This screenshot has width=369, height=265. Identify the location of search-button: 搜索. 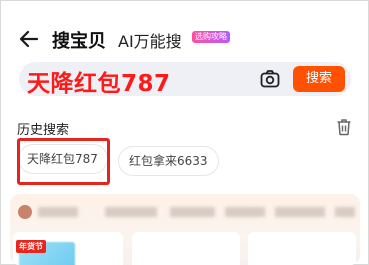
(319, 79).